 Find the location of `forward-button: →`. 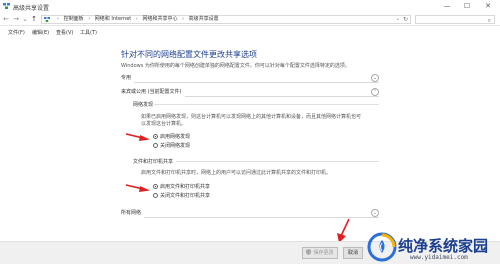

forward-button: → is located at coordinates (16, 19).